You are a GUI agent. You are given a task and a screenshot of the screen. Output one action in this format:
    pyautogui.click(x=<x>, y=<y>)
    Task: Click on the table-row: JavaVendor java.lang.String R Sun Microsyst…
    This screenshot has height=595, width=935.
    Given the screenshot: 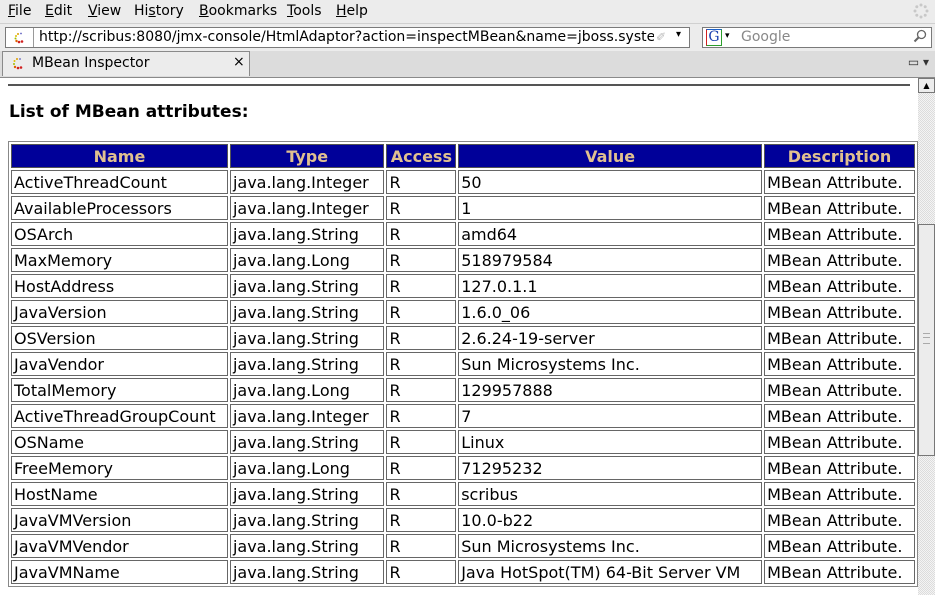 What is the action you would take?
    pyautogui.click(x=463, y=364)
    